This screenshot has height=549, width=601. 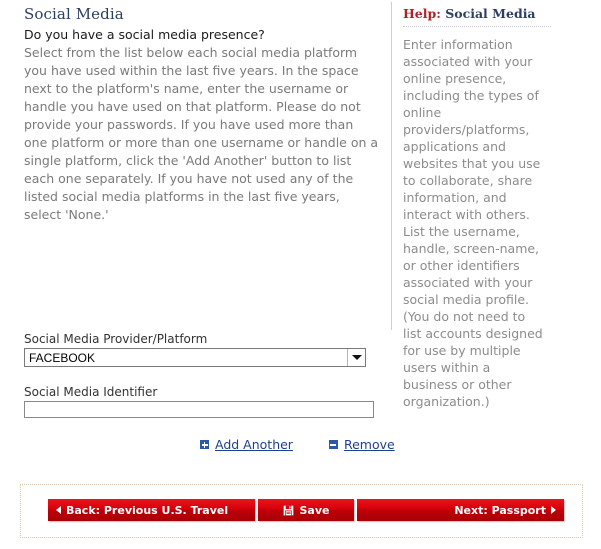 What do you see at coordinates (199, 409) in the screenshot?
I see `identifier-input` at bounding box center [199, 409].